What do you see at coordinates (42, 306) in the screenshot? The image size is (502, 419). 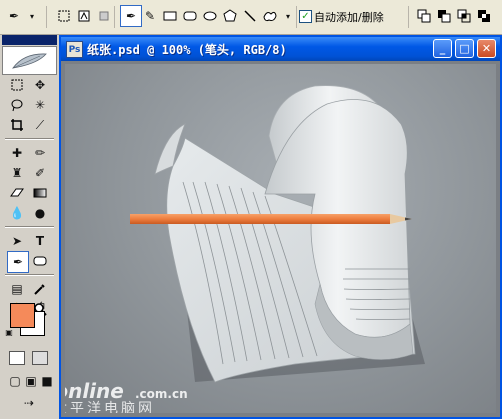 I see `swap-colors-icon: ↰` at bounding box center [42, 306].